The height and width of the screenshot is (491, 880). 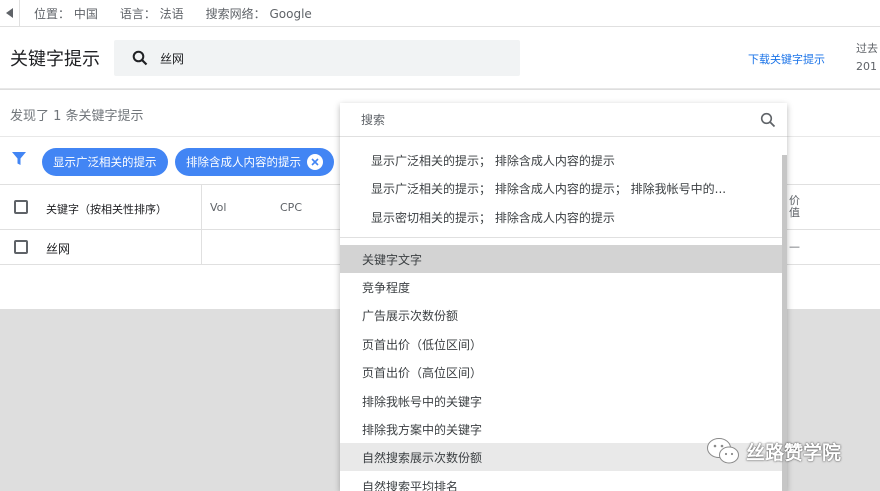 I want to click on close-icon, so click(x=315, y=162).